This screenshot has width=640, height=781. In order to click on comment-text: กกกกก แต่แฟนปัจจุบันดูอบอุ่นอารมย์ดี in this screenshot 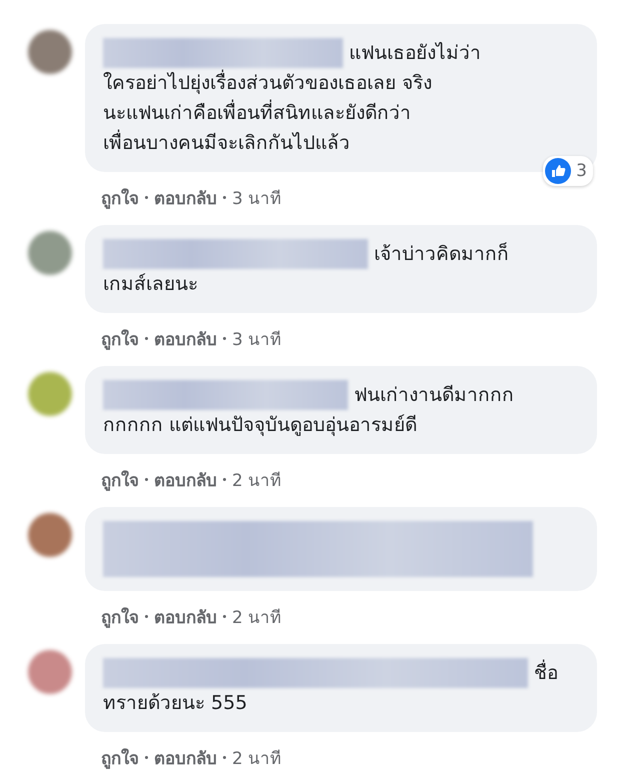, I will do `click(260, 425)`.